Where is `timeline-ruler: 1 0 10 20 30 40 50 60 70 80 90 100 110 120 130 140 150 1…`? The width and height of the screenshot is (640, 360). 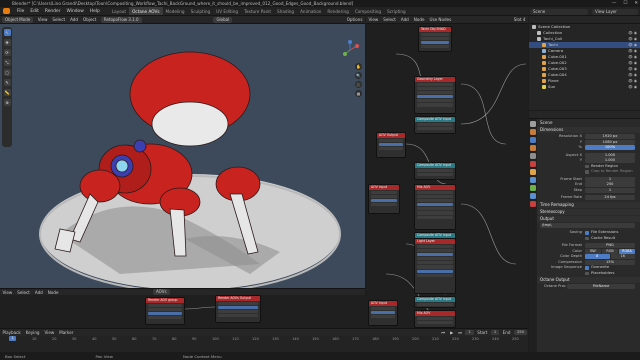
timeline-ruler: 1 0 10 20 30 40 50 60 70 80 90 100 110 120 130 140 150 1… is located at coordinates (264, 344).